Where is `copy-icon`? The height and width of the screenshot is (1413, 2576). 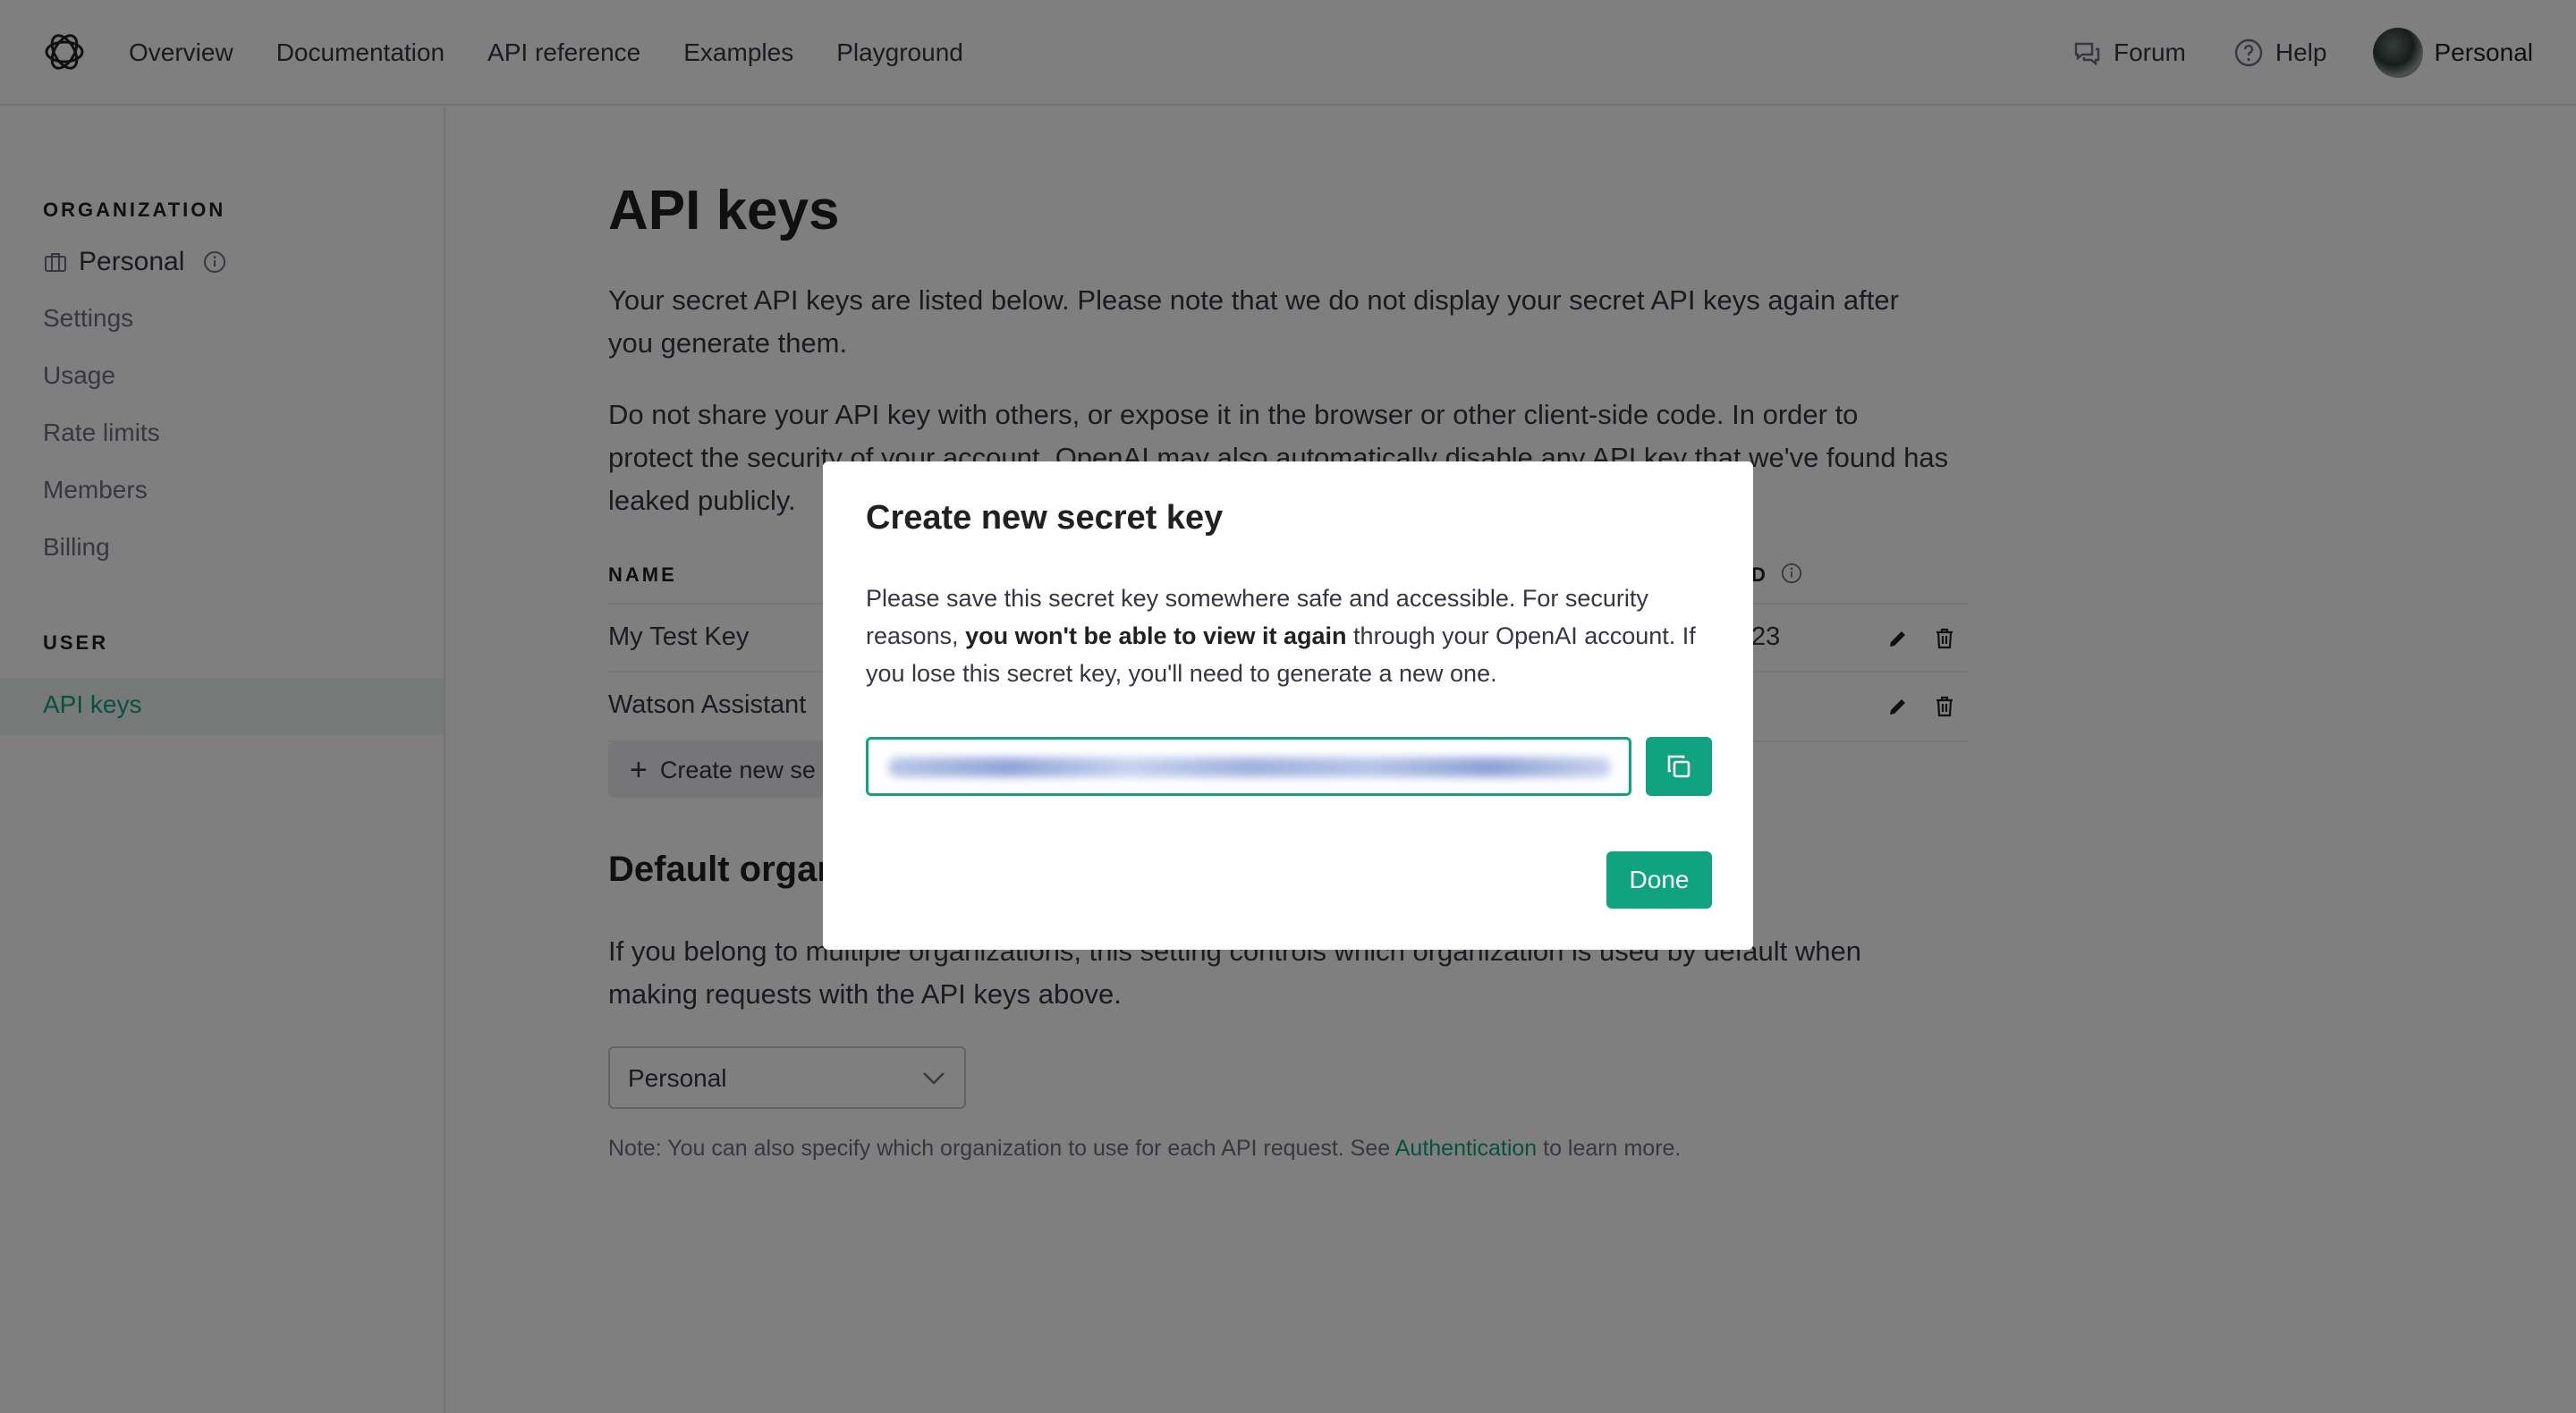 copy-icon is located at coordinates (1678, 766).